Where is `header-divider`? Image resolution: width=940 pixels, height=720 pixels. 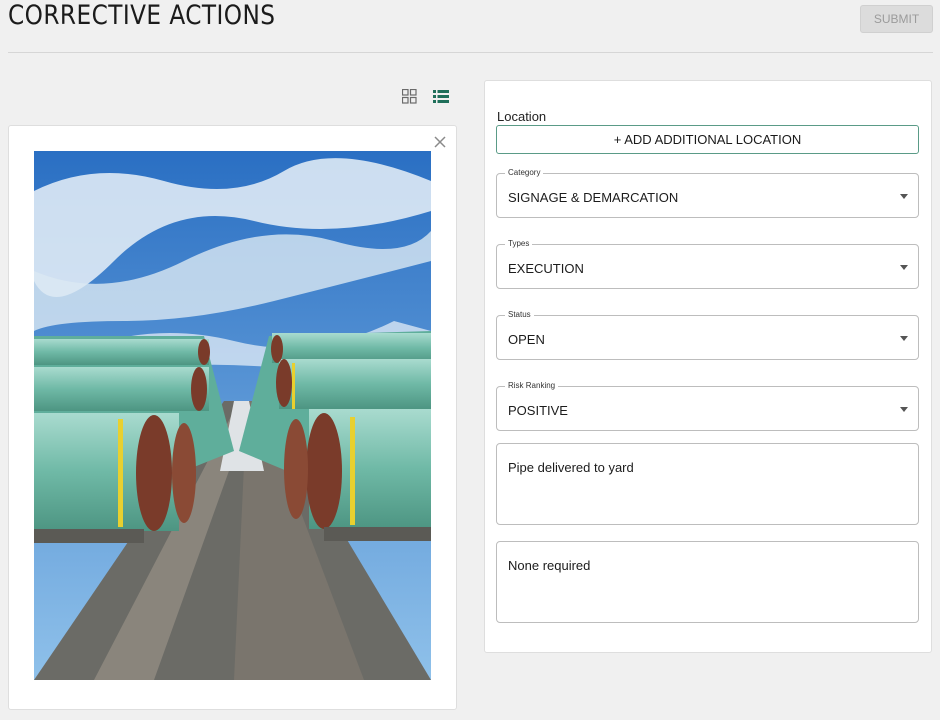 header-divider is located at coordinates (470, 52).